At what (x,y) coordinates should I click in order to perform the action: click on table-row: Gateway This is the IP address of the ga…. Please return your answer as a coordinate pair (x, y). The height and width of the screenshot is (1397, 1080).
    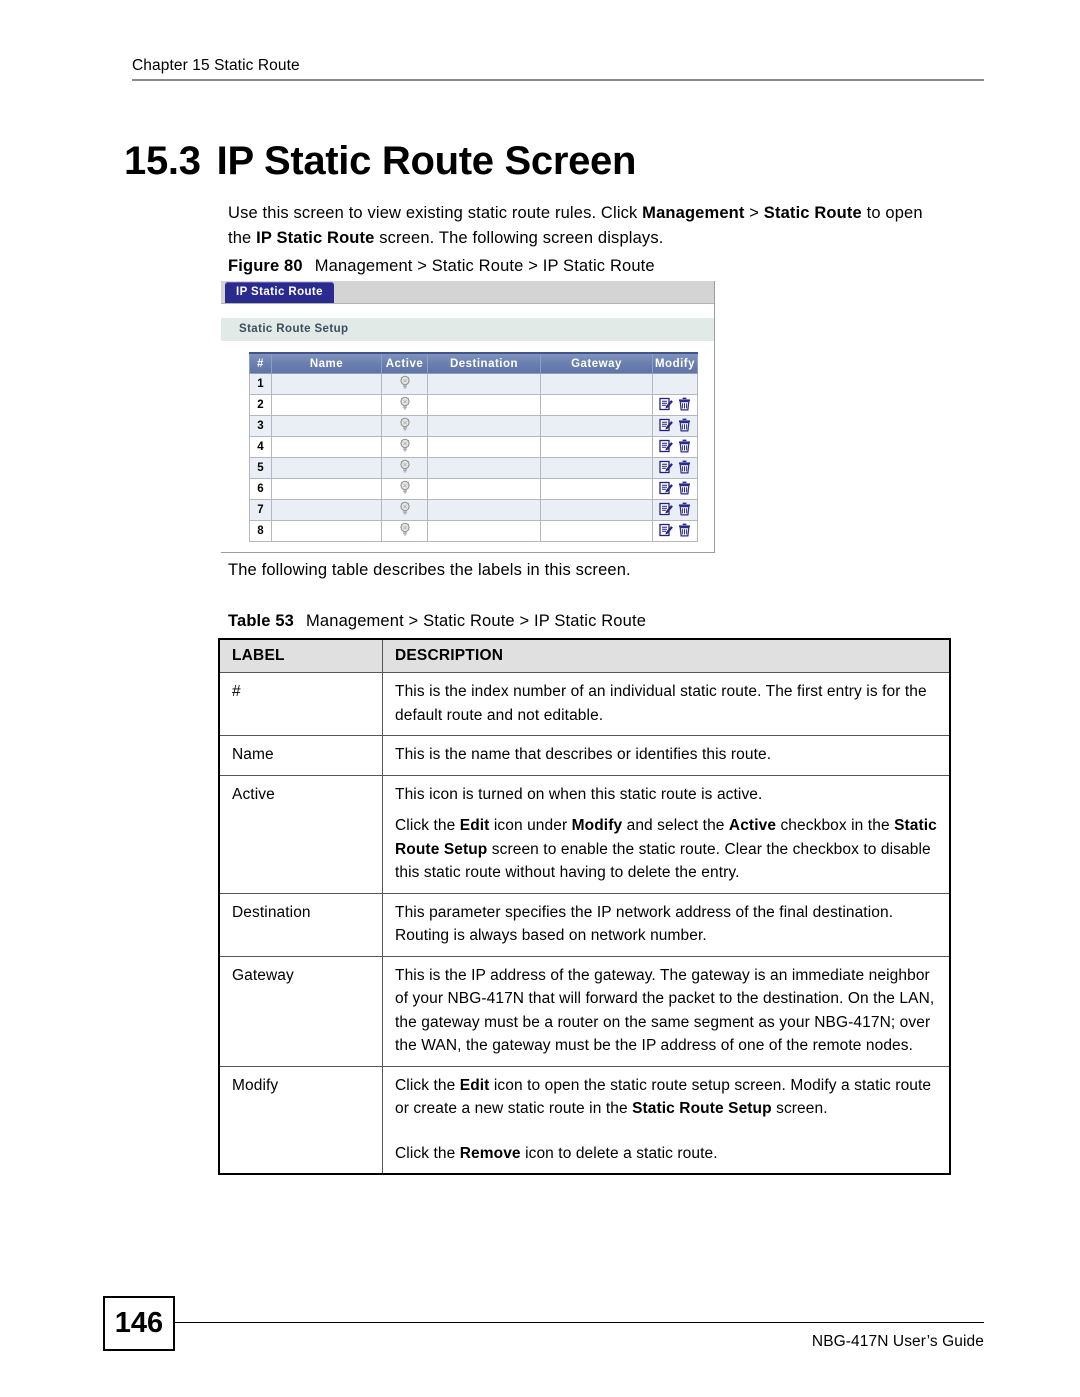
    Looking at the image, I should click on (584, 1010).